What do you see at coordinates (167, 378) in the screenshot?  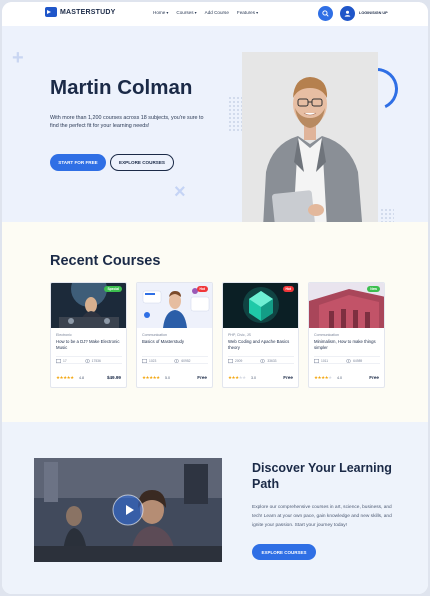 I see `rating-value: 5.0` at bounding box center [167, 378].